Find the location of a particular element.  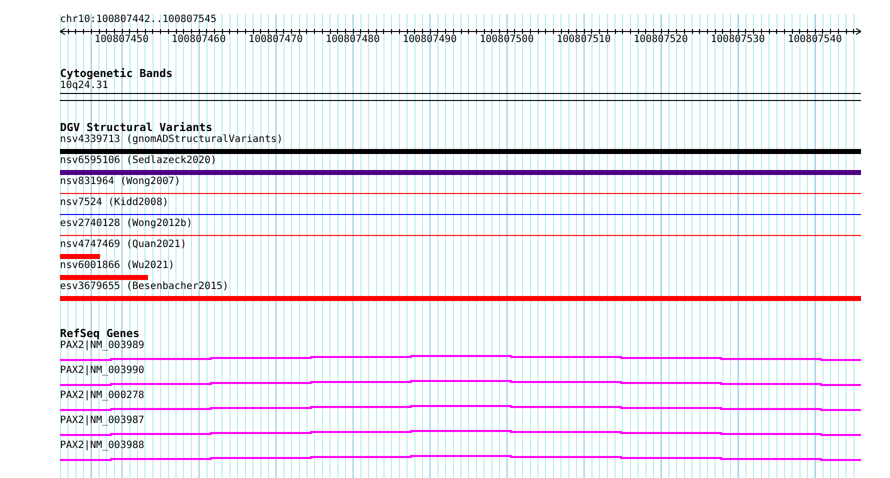

ruler-tick-label: 100807470 is located at coordinates (275, 40).